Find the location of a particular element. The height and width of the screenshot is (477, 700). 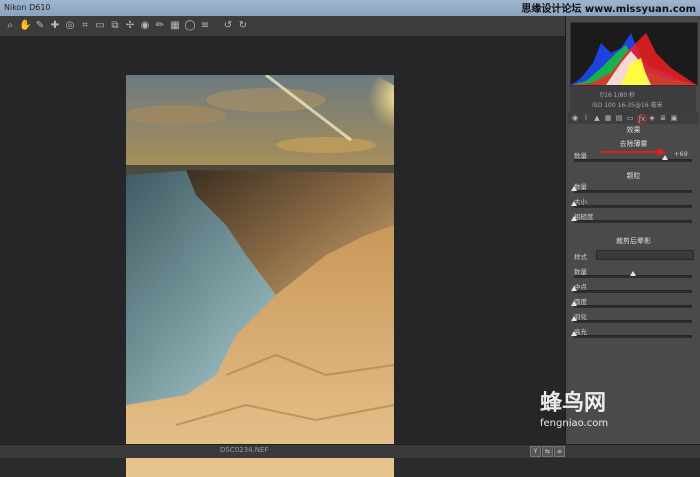

radial-filter-icon: ◯ is located at coordinates (190, 26).